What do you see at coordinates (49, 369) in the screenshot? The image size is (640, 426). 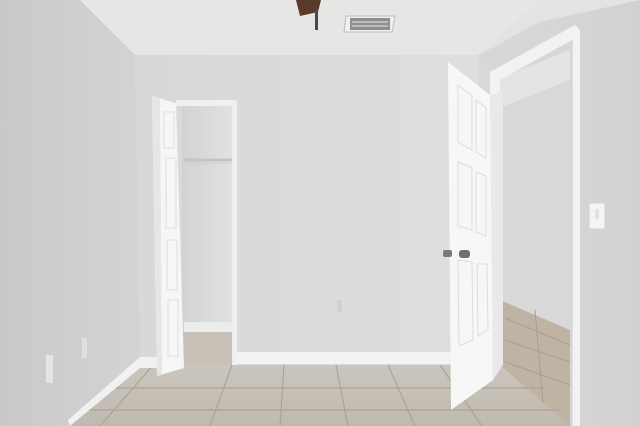 I see `outlet-left` at bounding box center [49, 369].